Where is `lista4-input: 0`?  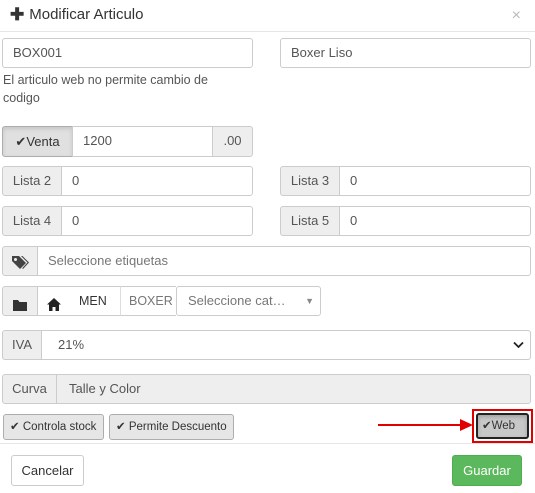
lista4-input: 0 is located at coordinates (157, 221).